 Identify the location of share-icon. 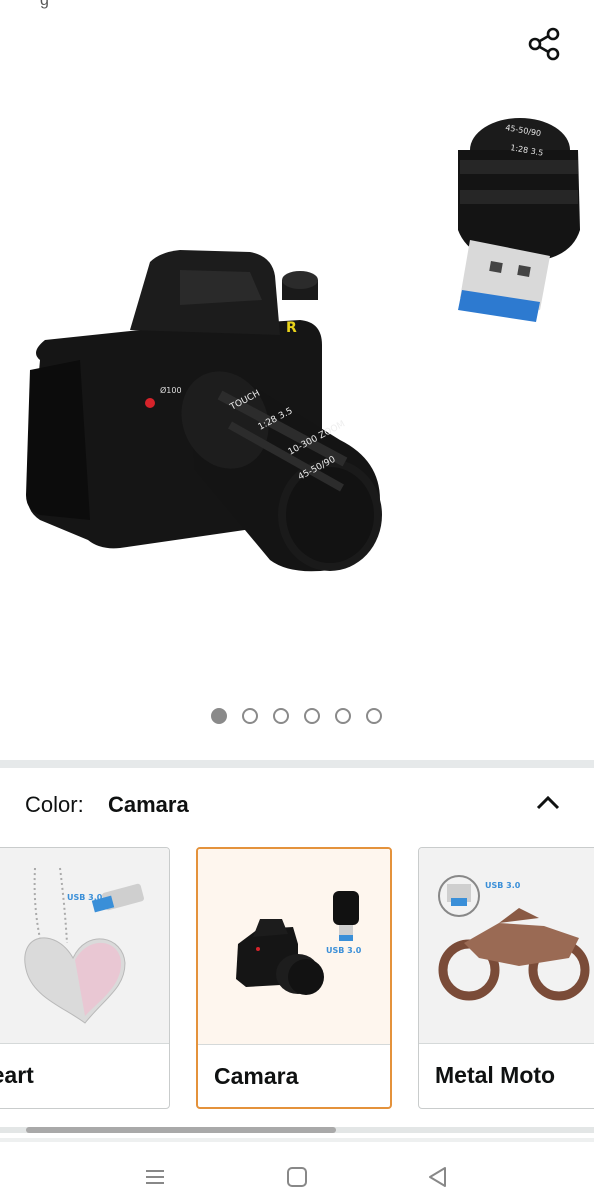
(544, 44).